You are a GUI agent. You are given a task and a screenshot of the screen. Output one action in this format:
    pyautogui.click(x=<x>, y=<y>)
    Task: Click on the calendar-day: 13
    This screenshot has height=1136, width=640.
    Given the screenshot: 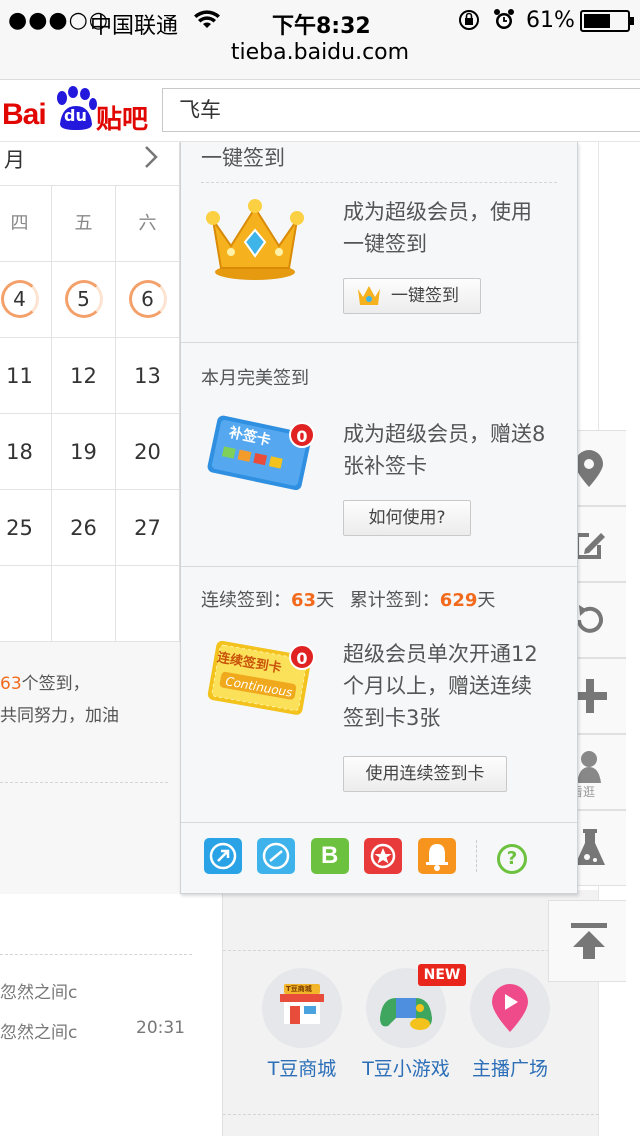 What is the action you would take?
    pyautogui.click(x=148, y=376)
    